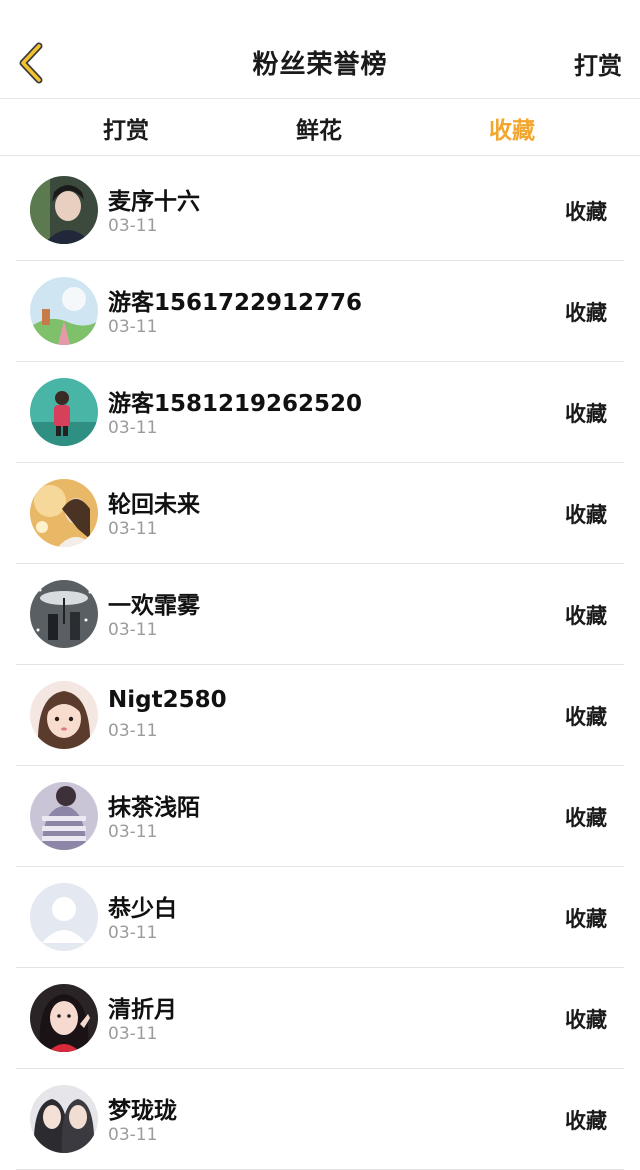  I want to click on list-item: 梦珑珑 03-11 收藏, so click(320, 1119).